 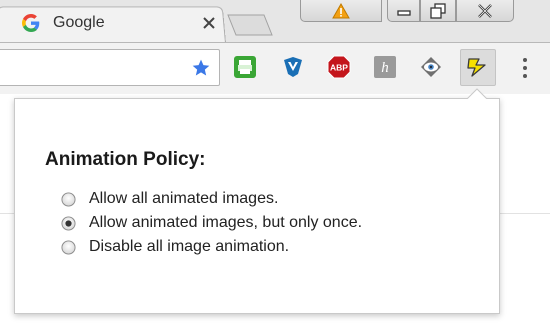 I want to click on restore-icon, so click(x=438, y=10).